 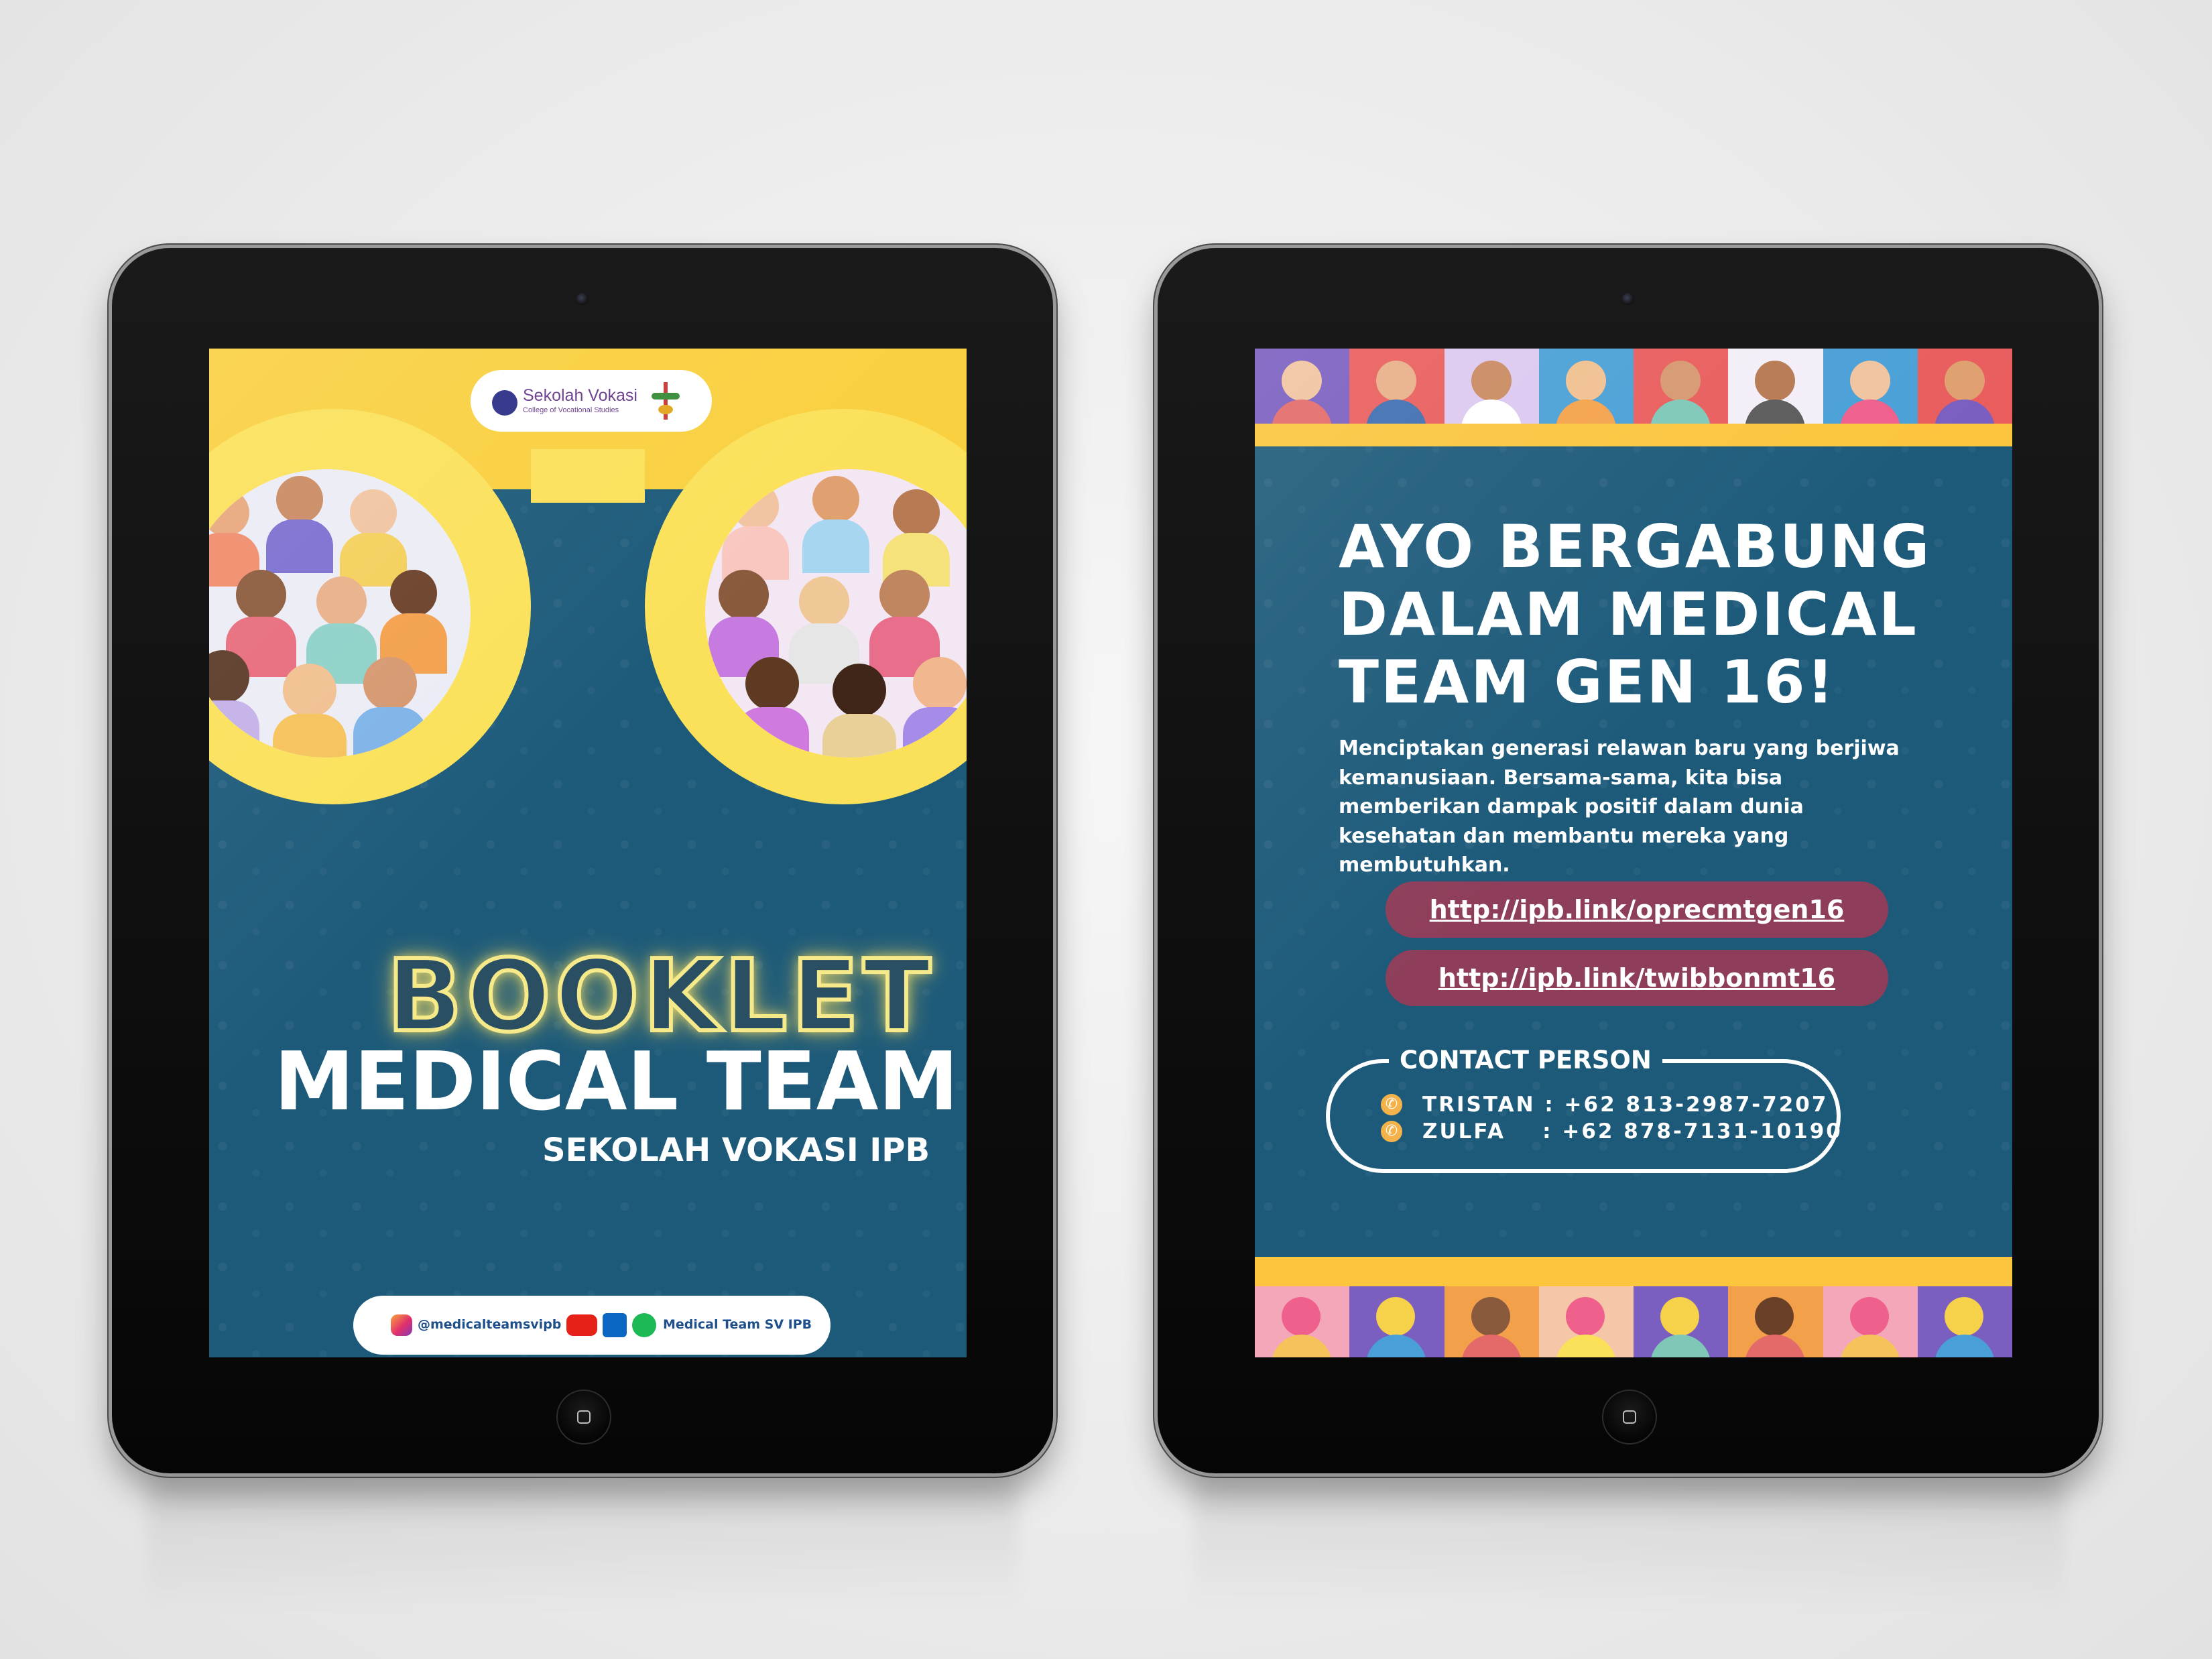 What do you see at coordinates (1633, 435) in the screenshot?
I see `top-yellow-band` at bounding box center [1633, 435].